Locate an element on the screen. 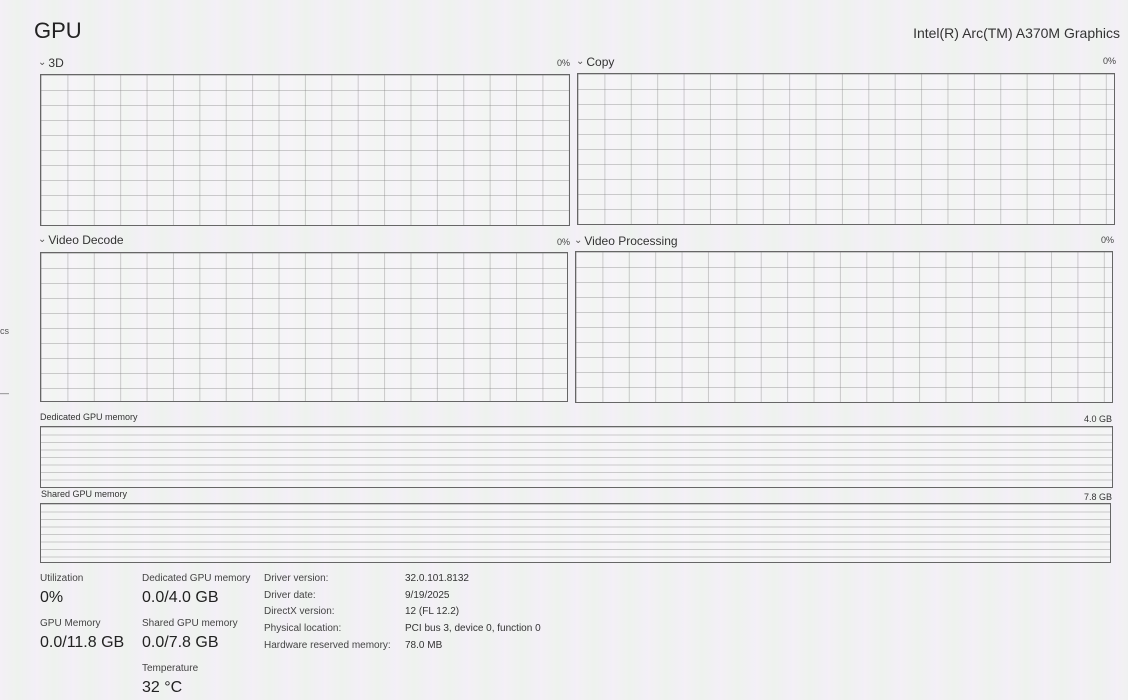  engine-selector-video-processing: ⌄ Video Processing is located at coordinates (626, 241).